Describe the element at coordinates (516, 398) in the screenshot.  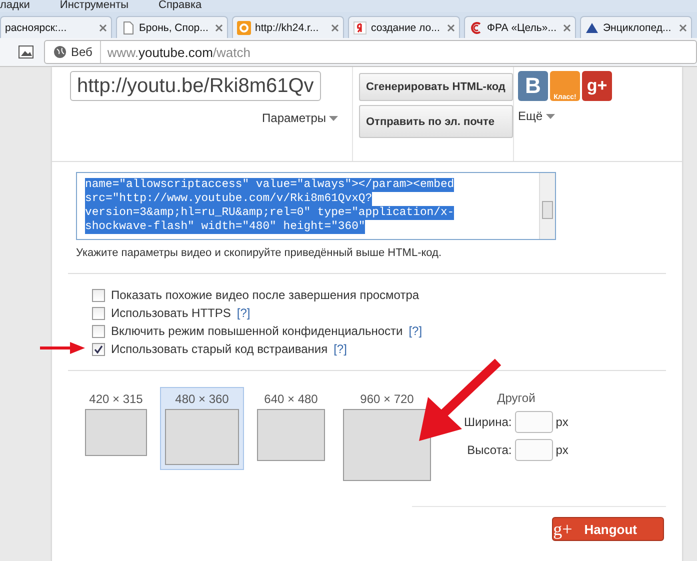
I see `custom-size-title: Другой` at that location.